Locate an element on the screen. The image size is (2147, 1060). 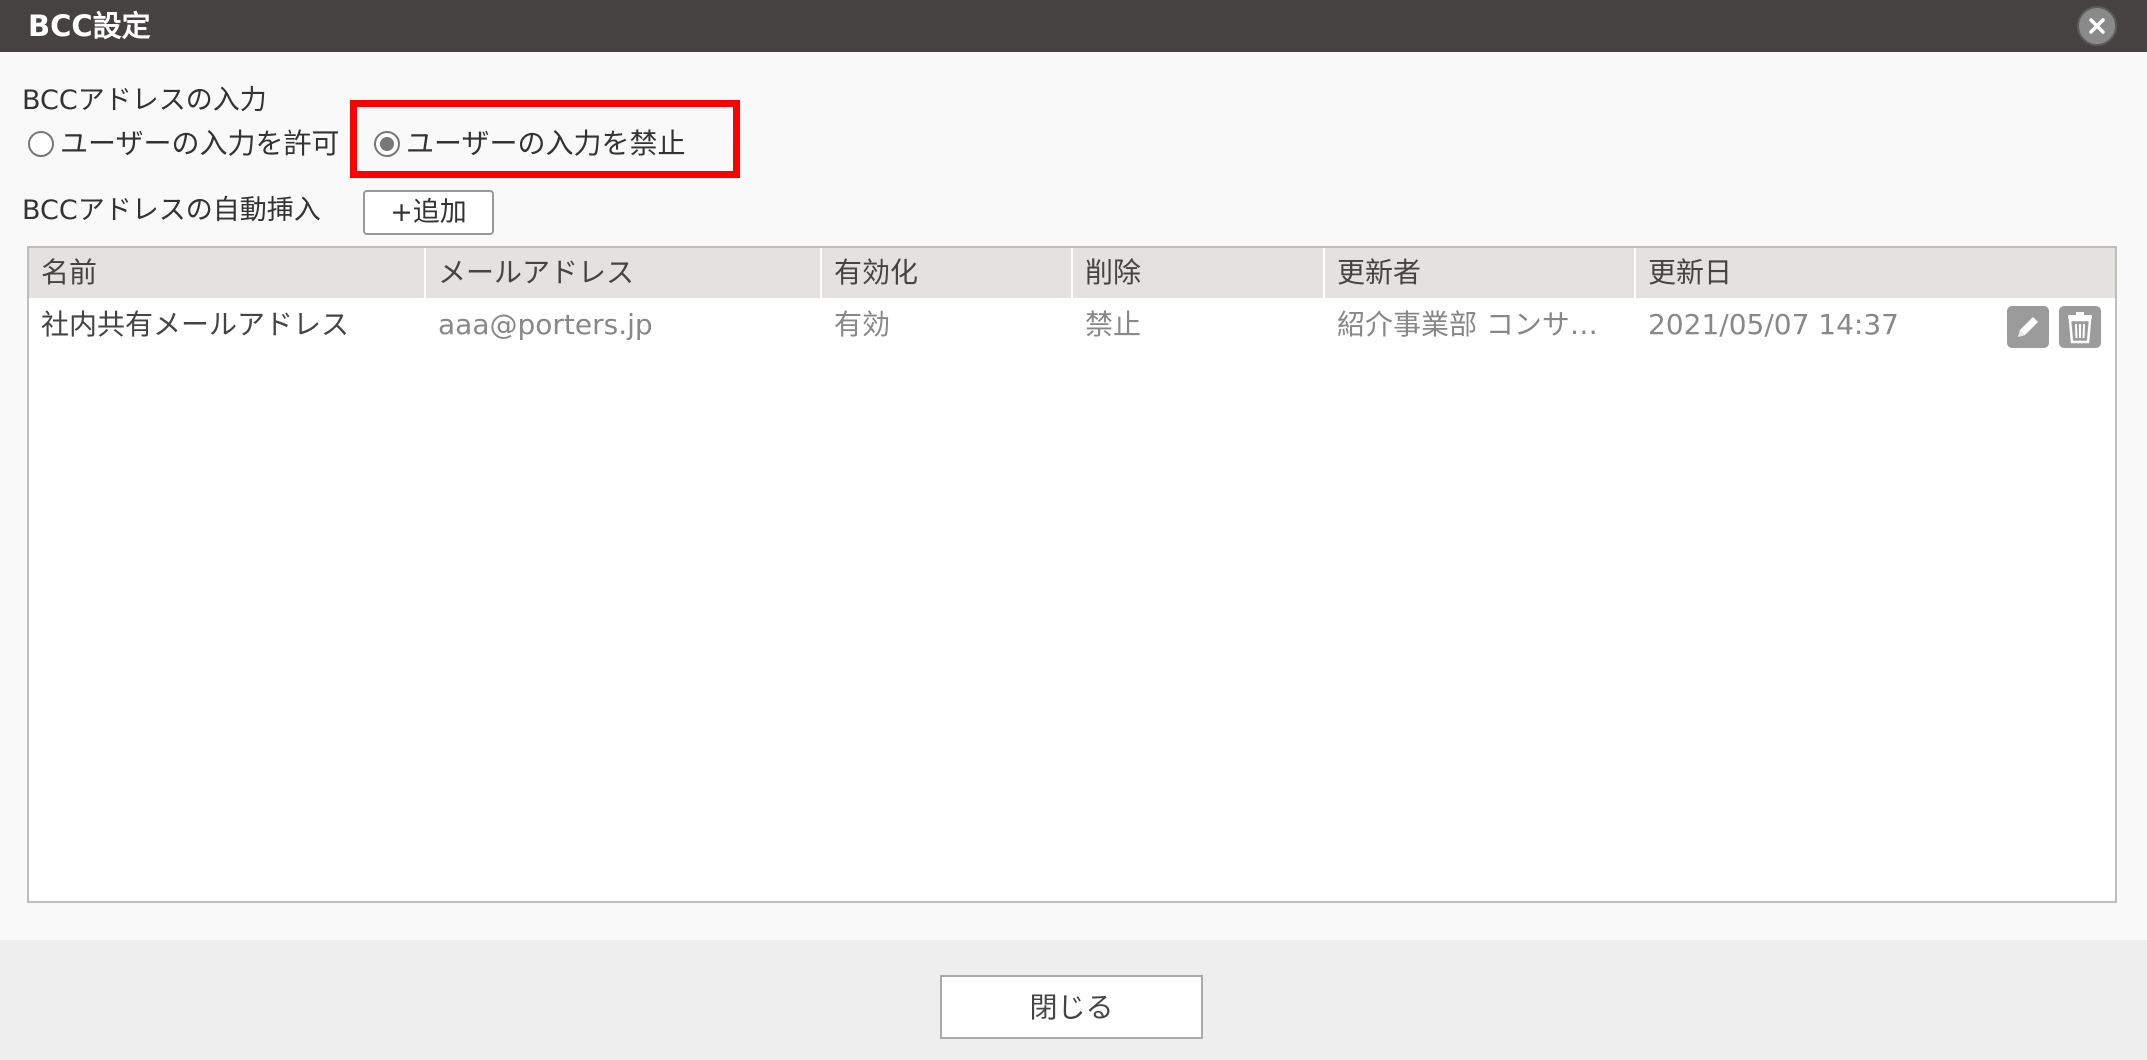
radio-allow-user-input: ユーザーの入力を許可 is located at coordinates (183, 144).